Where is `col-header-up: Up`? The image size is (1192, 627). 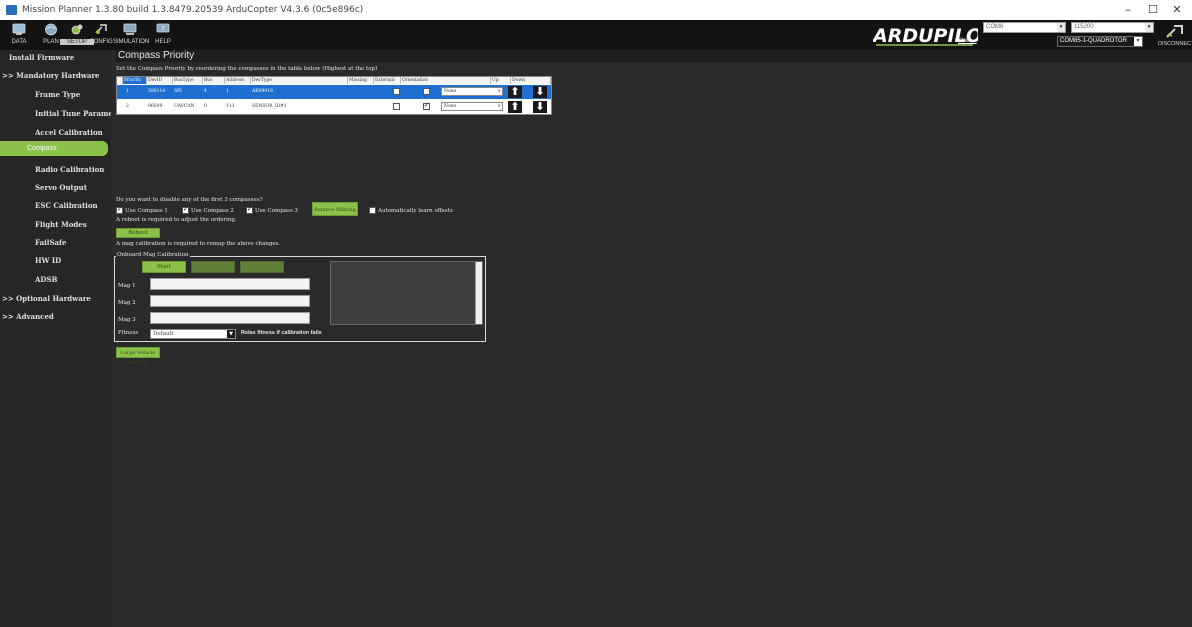 col-header-up: Up is located at coordinates (501, 80).